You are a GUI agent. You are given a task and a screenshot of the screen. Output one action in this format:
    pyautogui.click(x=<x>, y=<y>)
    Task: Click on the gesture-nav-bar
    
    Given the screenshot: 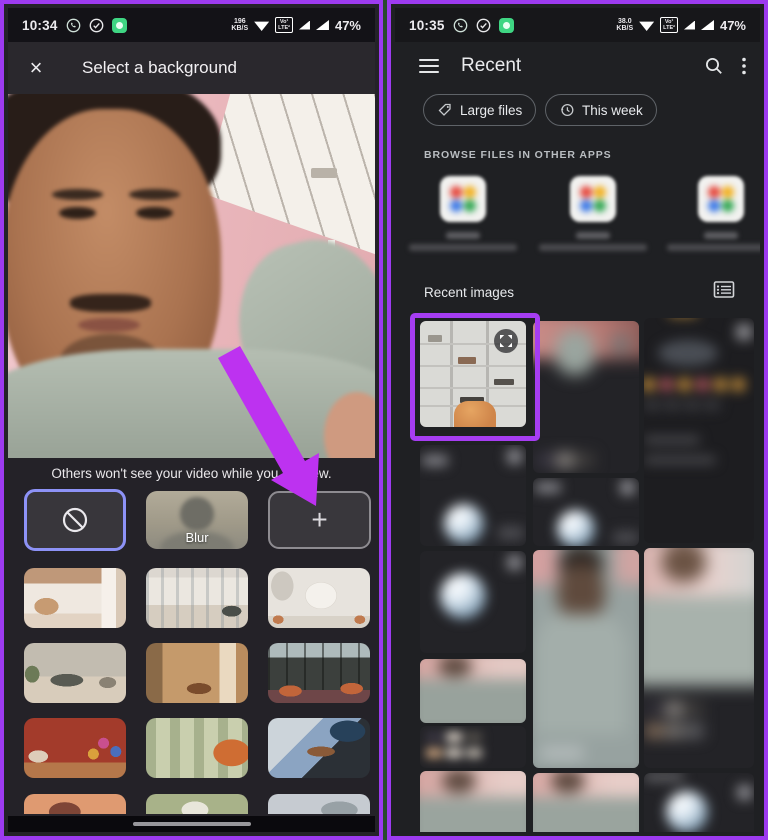 What is the action you would take?
    pyautogui.click(x=191, y=824)
    